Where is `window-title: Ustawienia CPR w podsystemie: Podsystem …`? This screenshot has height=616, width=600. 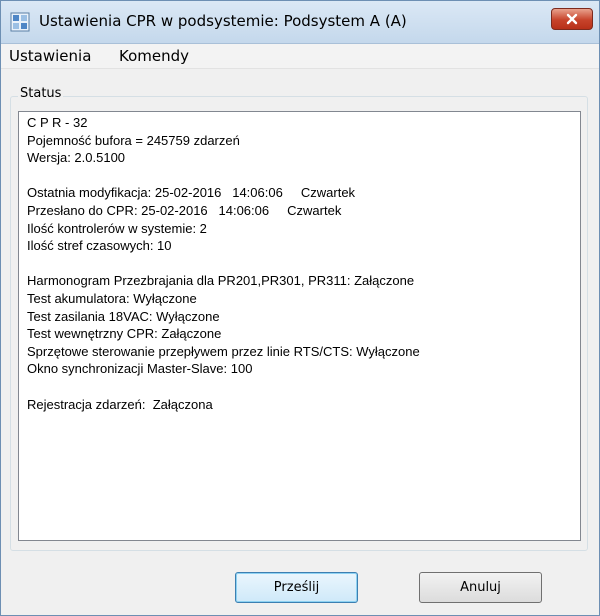 window-title: Ustawienia CPR w podsystemie: Podsystem … is located at coordinates (223, 21).